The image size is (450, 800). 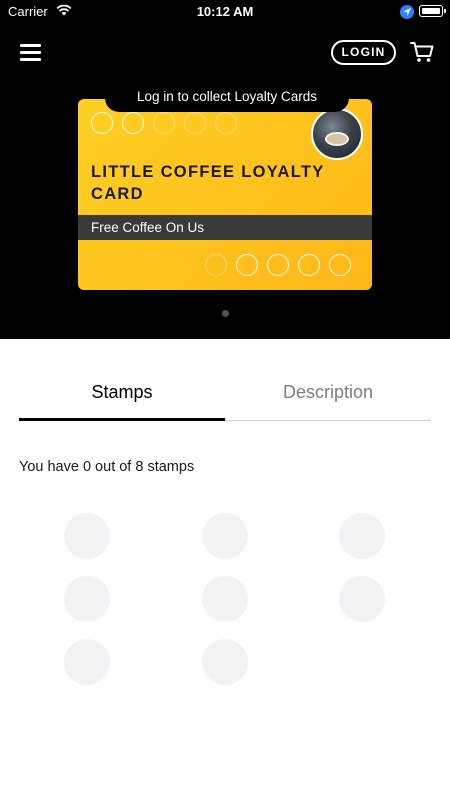 What do you see at coordinates (225, 313) in the screenshot?
I see `page-indicator-dot` at bounding box center [225, 313].